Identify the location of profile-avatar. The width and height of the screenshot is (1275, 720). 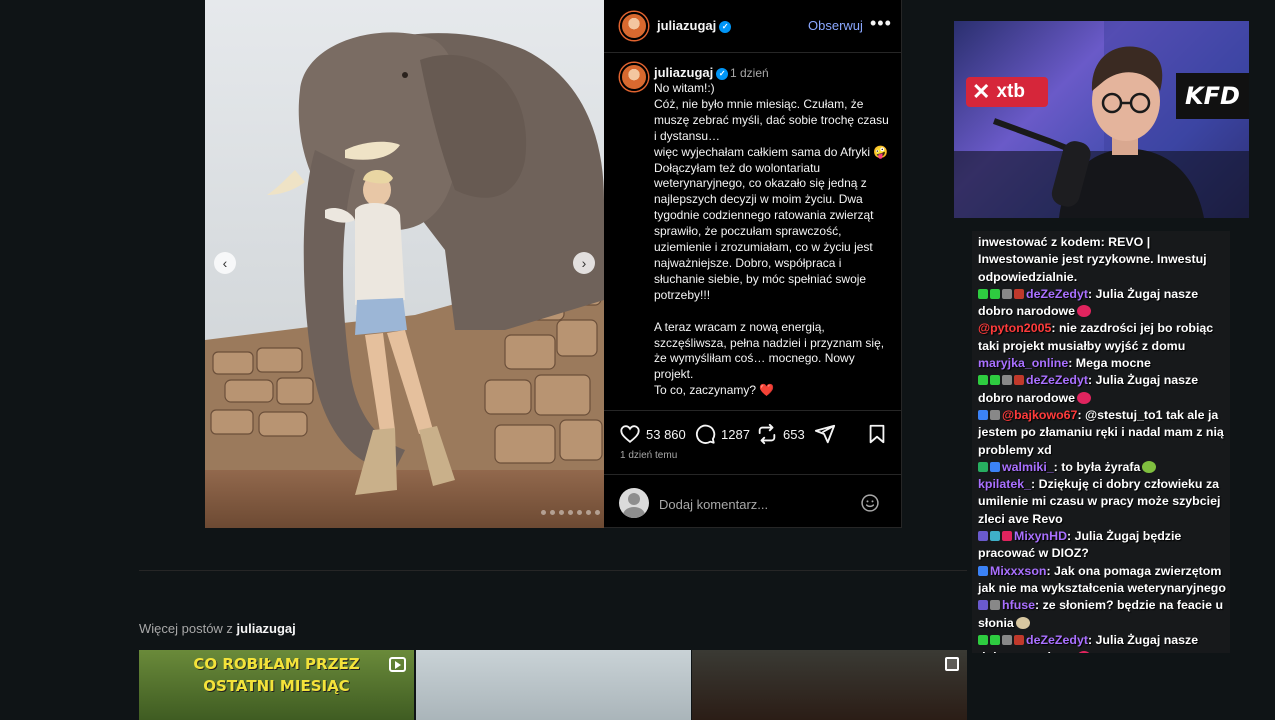
(634, 26).